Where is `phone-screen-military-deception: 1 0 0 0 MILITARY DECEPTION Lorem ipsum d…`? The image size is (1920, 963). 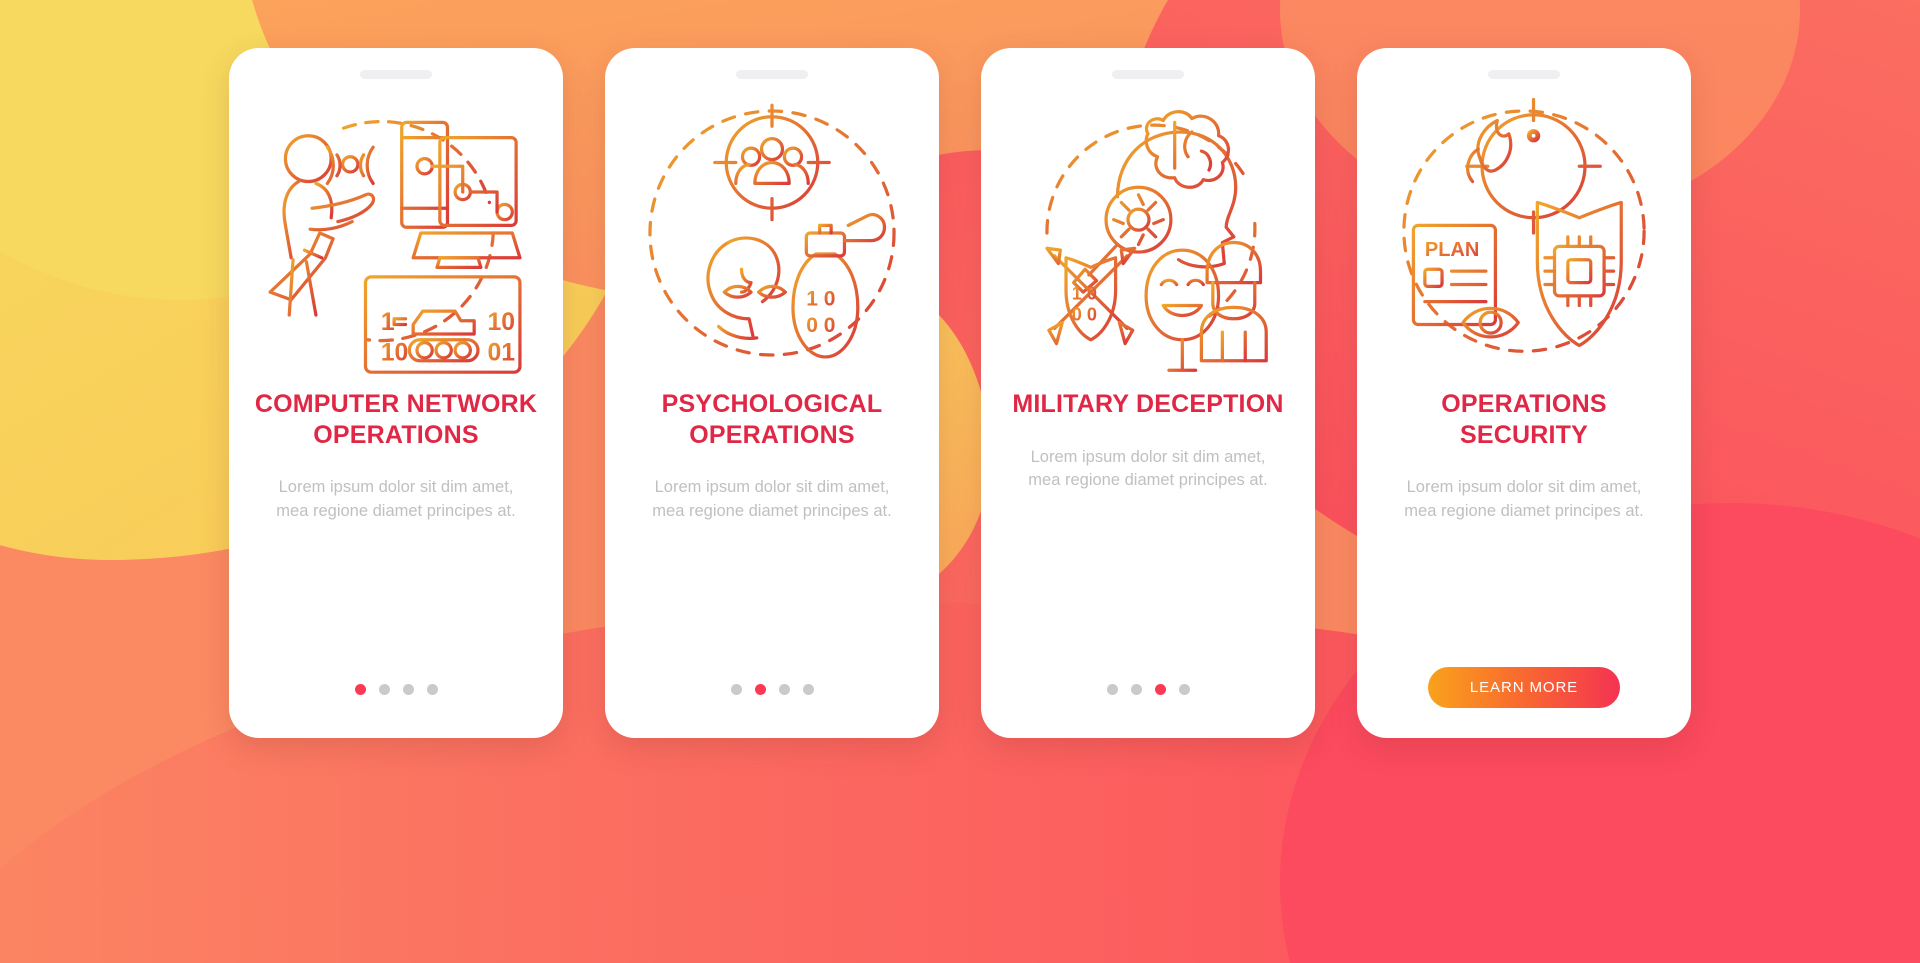
phone-screen-military-deception: 1 0 0 0 MILITARY DECEPTION Lorem ipsum d… is located at coordinates (1148, 393).